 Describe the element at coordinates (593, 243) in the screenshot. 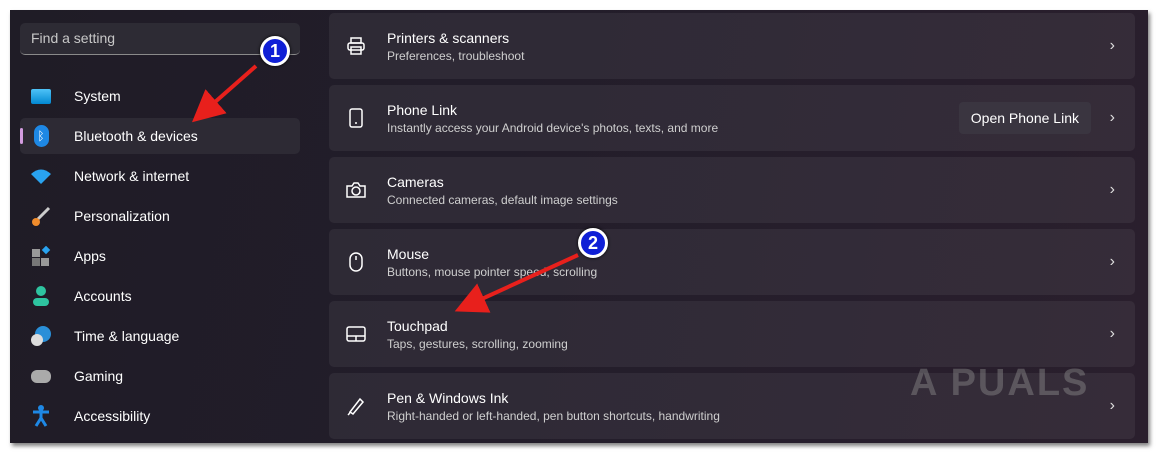

I see `callout-2: 2` at that location.